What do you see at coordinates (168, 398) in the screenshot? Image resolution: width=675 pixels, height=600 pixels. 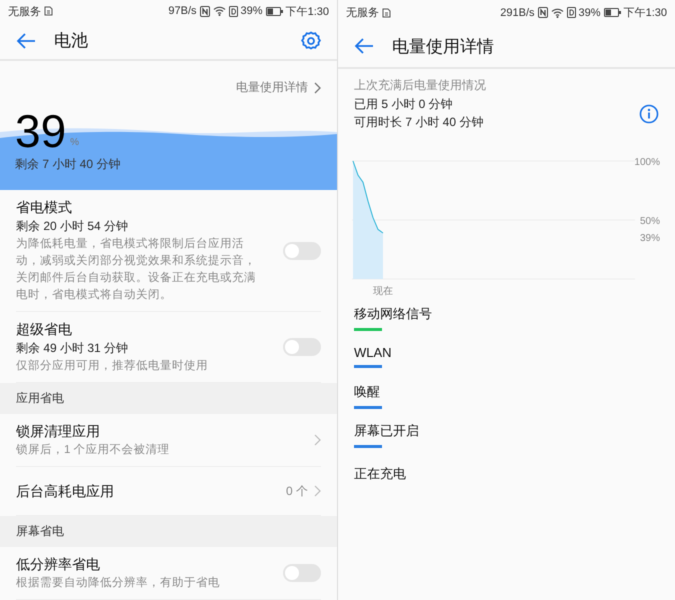 I see `section-header: 应用省电` at bounding box center [168, 398].